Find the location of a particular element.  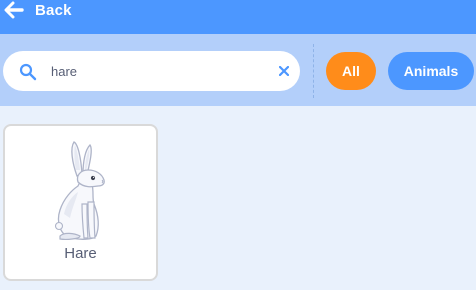

tag-animals-label: Animals is located at coordinates (431, 71).